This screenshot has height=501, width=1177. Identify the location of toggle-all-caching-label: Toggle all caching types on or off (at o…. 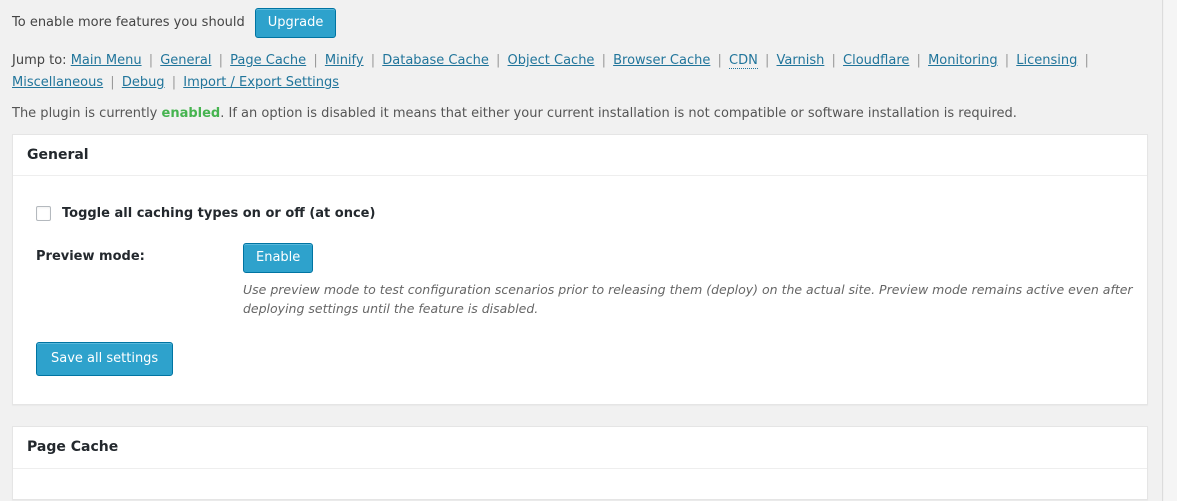
(218, 213).